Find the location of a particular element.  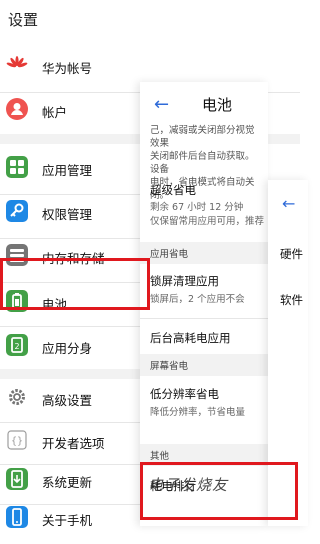

app-twin-icon: 2 is located at coordinates (17, 345).